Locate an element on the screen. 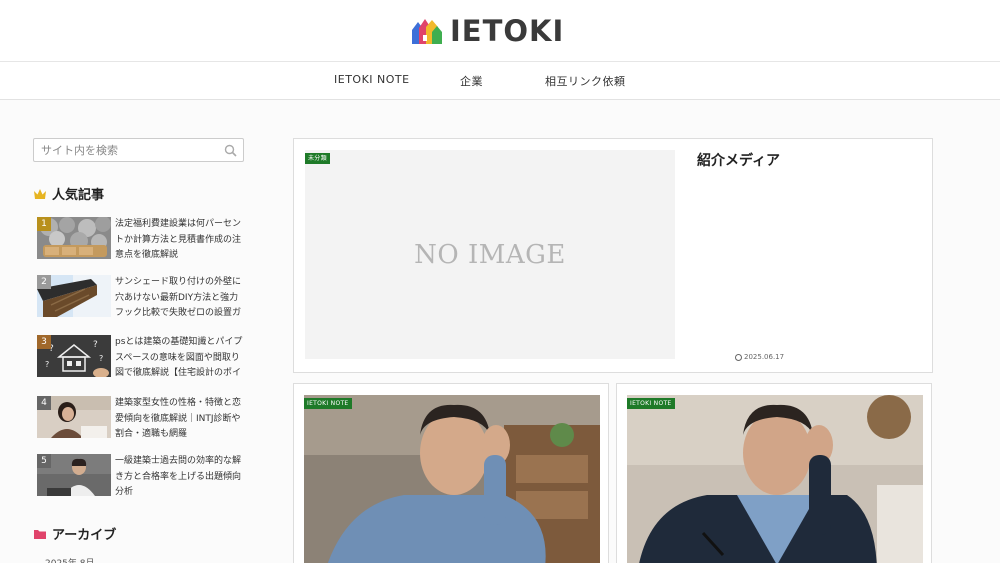  post-date: 2025.06.17 is located at coordinates (759, 357).